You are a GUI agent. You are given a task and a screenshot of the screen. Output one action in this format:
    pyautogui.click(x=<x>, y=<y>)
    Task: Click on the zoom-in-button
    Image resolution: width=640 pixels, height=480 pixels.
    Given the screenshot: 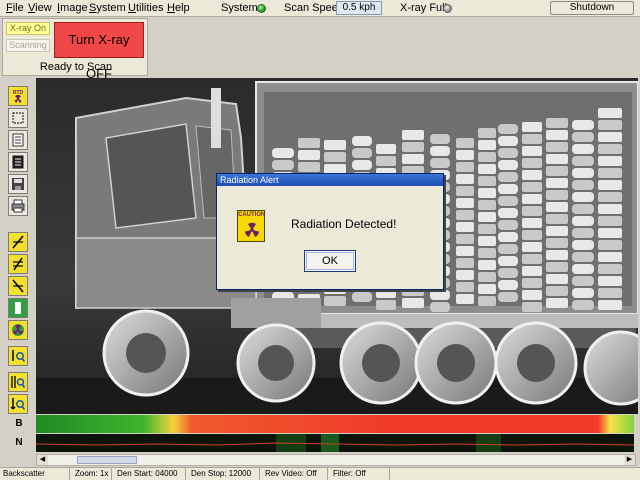 What is the action you would take?
    pyautogui.click(x=18, y=356)
    